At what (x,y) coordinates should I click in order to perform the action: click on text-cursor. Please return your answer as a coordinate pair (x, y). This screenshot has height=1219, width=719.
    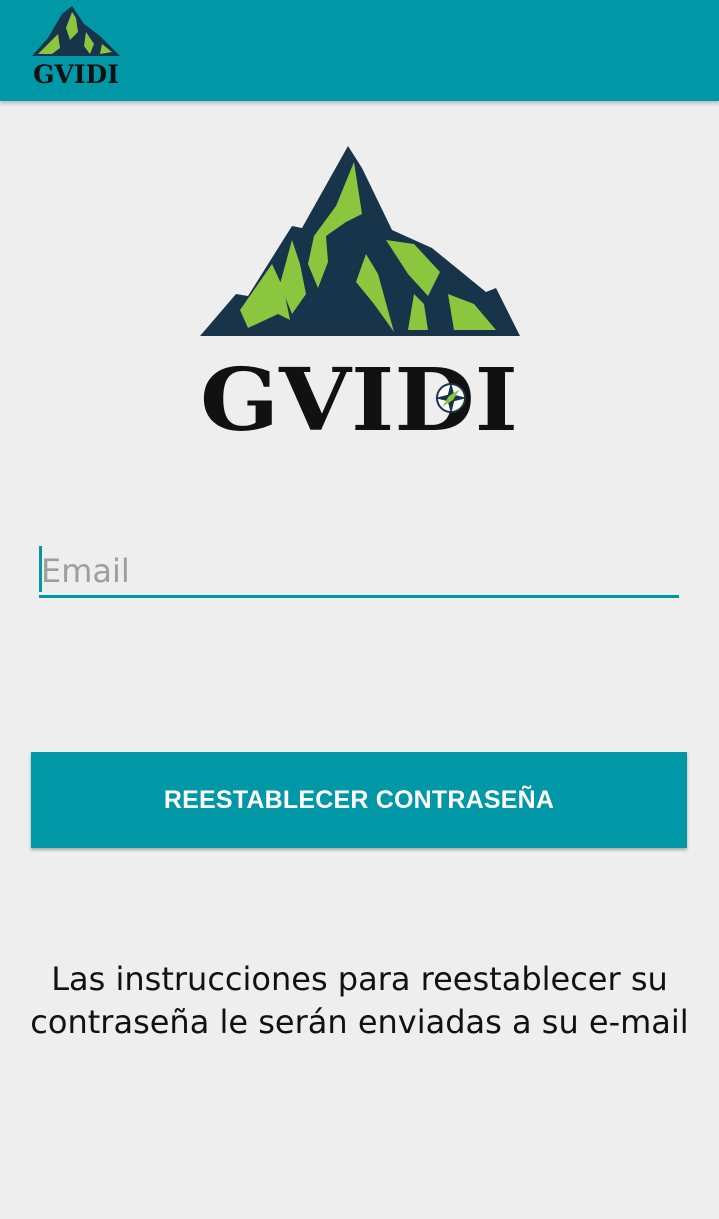
    Looking at the image, I should click on (40, 569).